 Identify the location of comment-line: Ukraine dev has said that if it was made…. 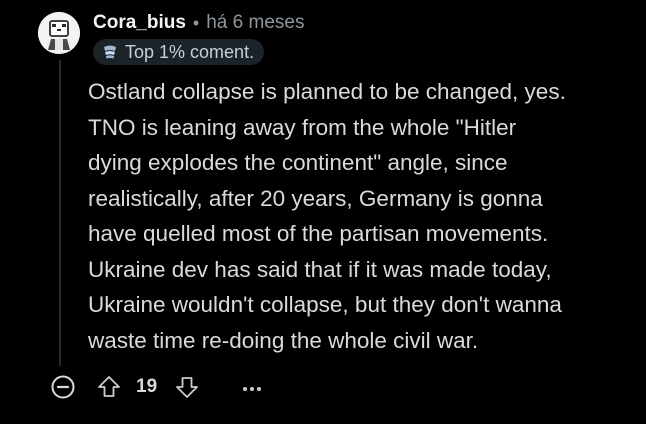
(320, 269).